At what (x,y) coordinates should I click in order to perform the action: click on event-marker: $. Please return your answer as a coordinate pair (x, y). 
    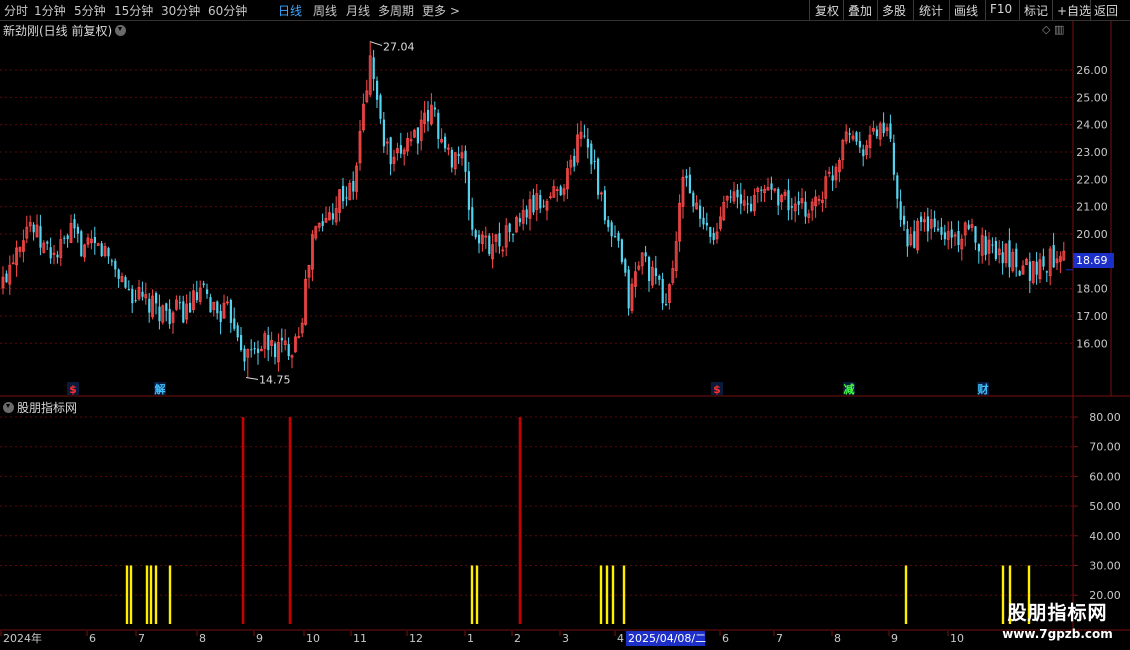
    Looking at the image, I should click on (73, 389).